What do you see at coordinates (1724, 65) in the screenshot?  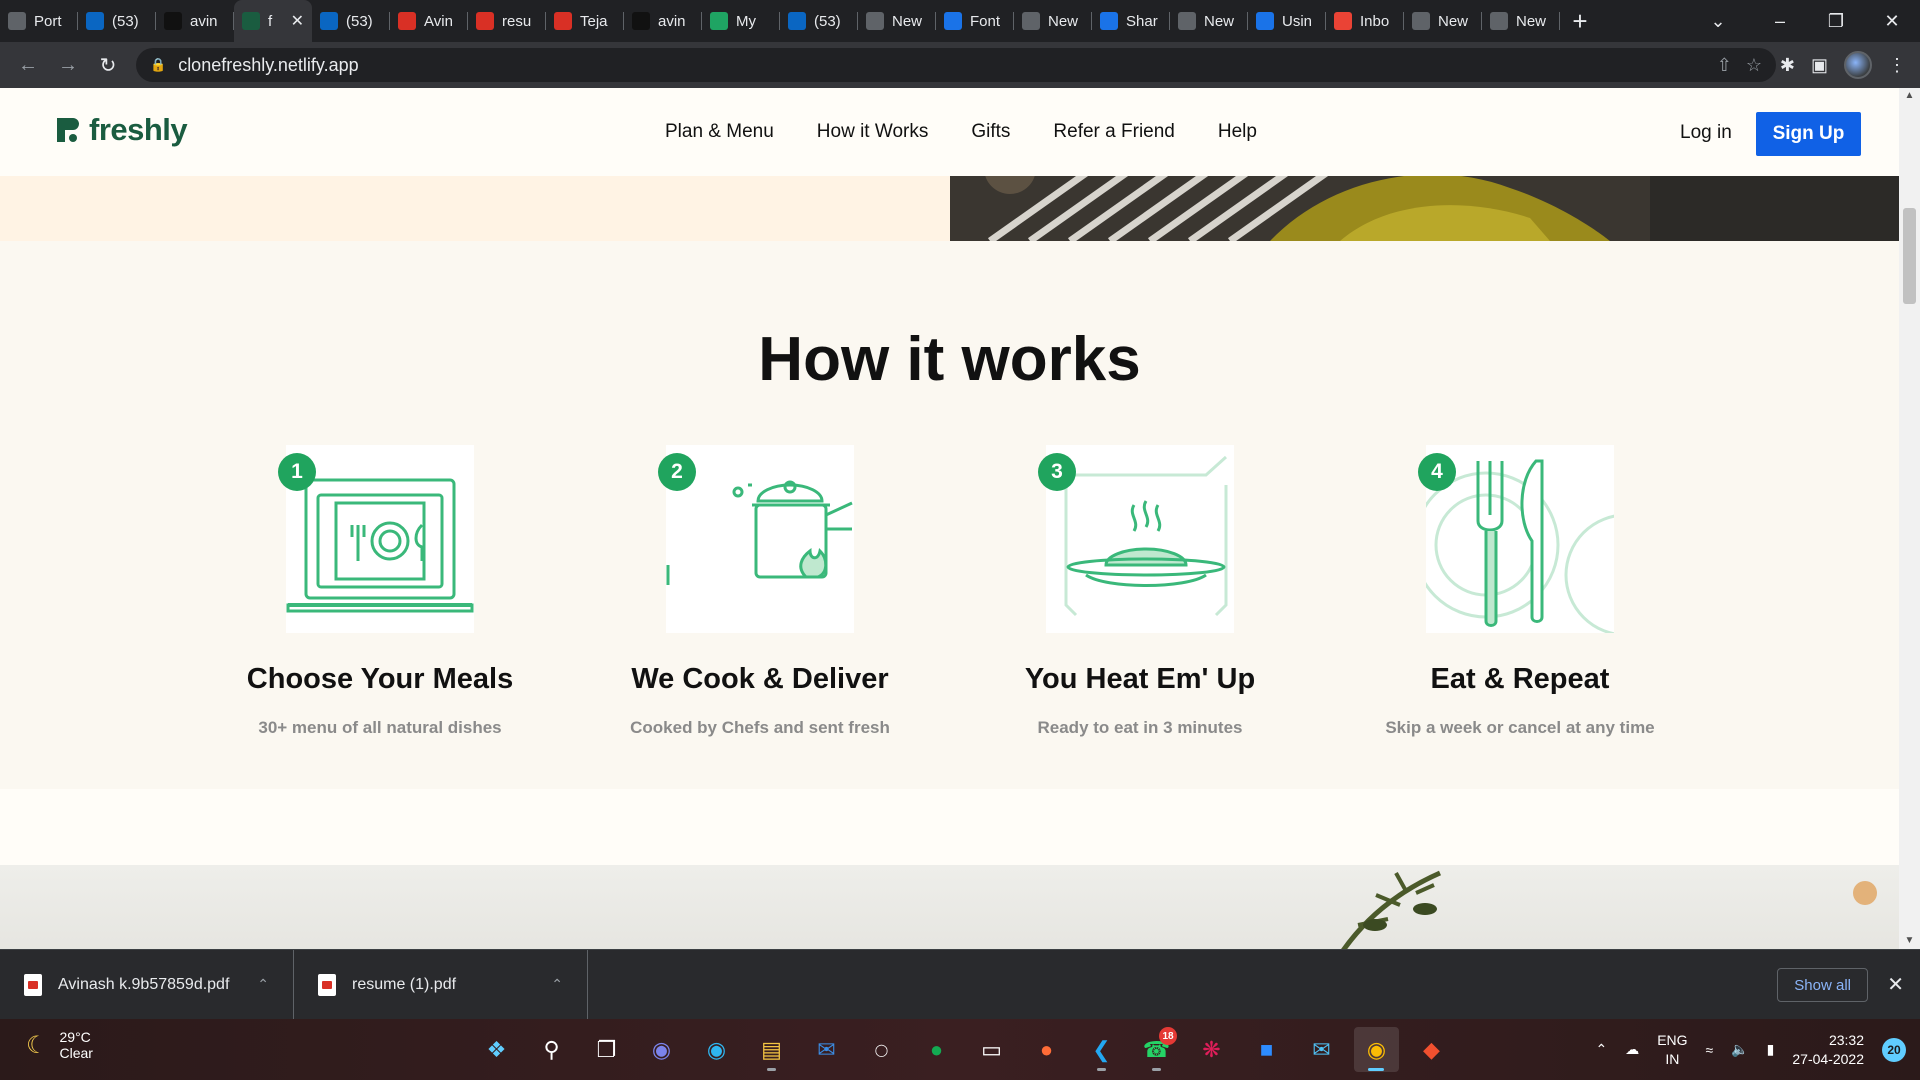 I see `share-icon: ⇧` at bounding box center [1724, 65].